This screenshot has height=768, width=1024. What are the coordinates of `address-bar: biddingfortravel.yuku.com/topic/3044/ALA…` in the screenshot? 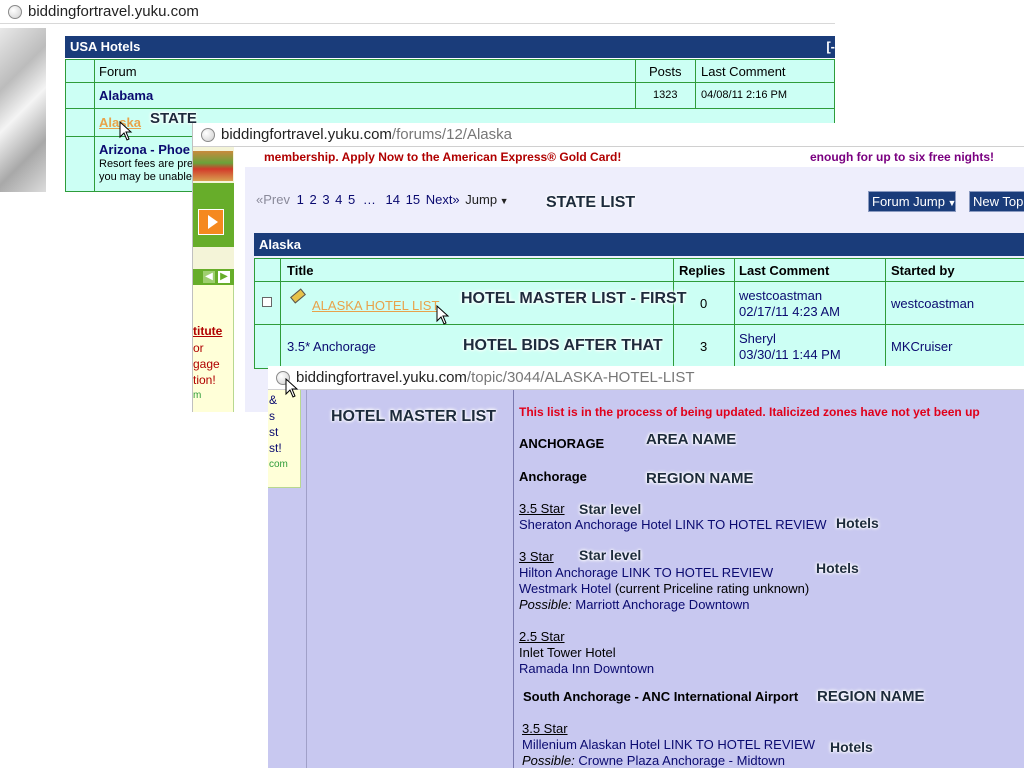 It's located at (646, 378).